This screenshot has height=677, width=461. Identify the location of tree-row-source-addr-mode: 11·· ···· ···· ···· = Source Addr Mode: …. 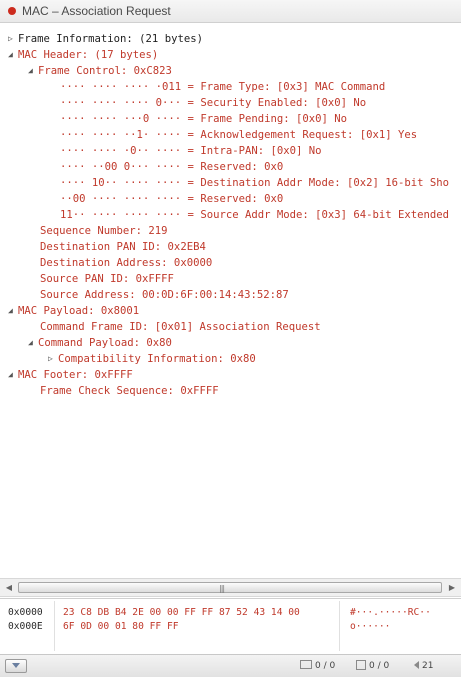
(254, 215).